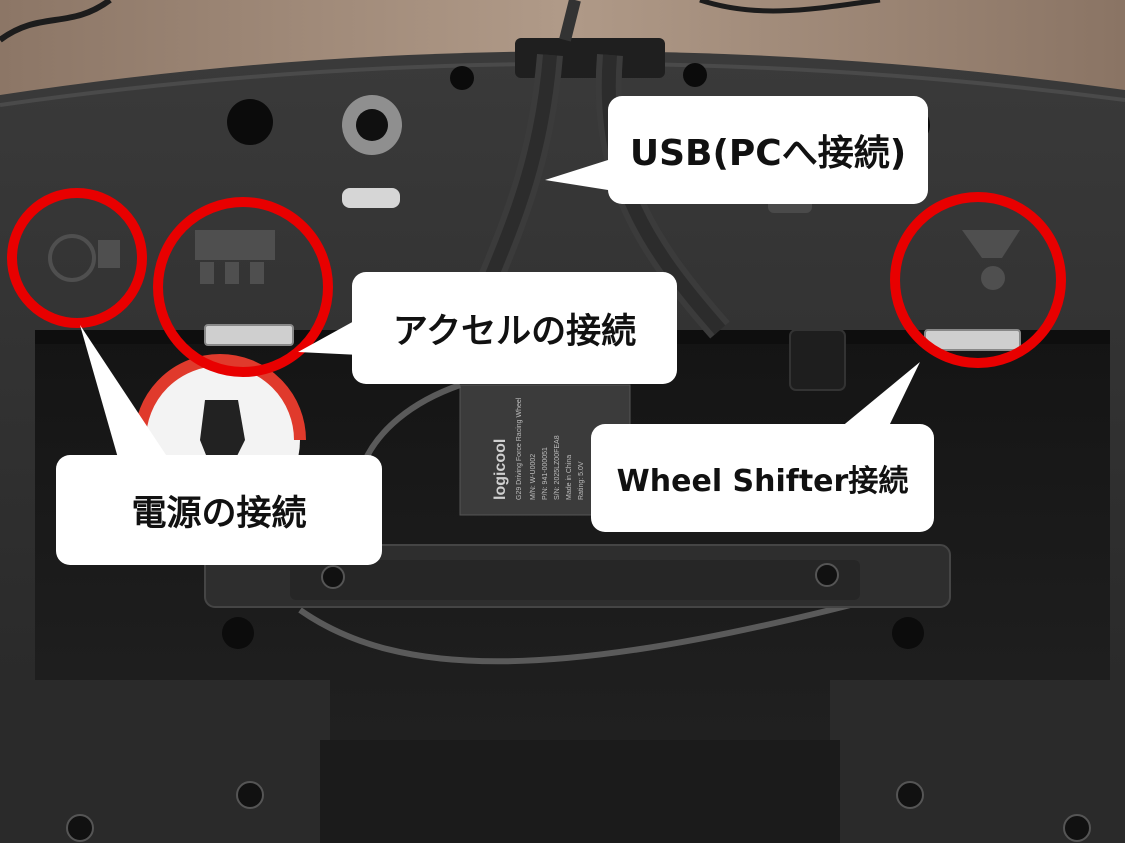  Describe the element at coordinates (533, 477) in the screenshot. I see `label-model-number: M/N: W-U0002` at that location.